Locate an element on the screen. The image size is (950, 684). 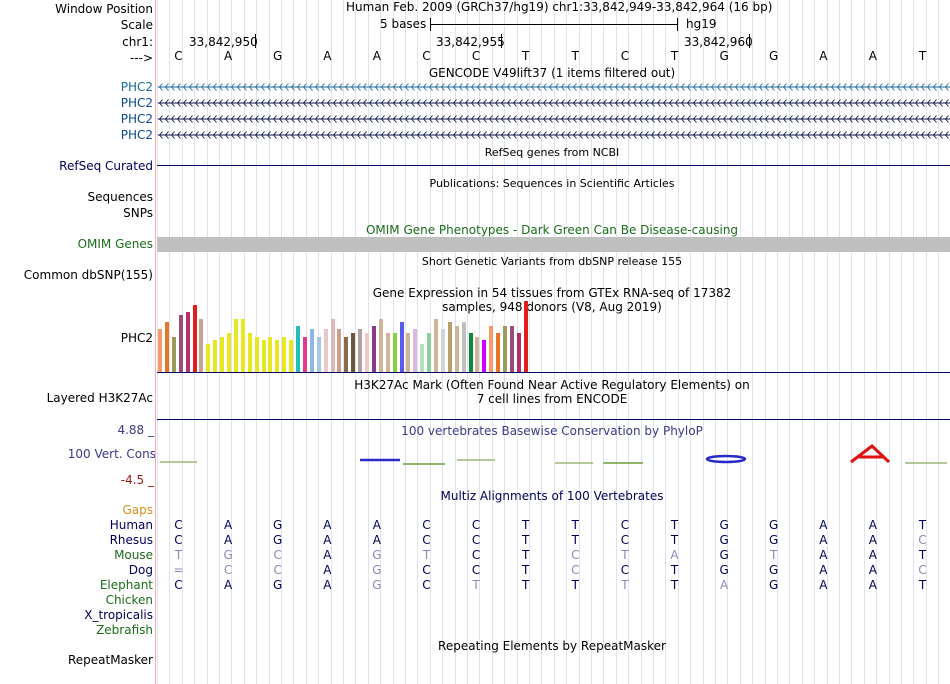
label-omim: OMIM Genes is located at coordinates (115, 244).